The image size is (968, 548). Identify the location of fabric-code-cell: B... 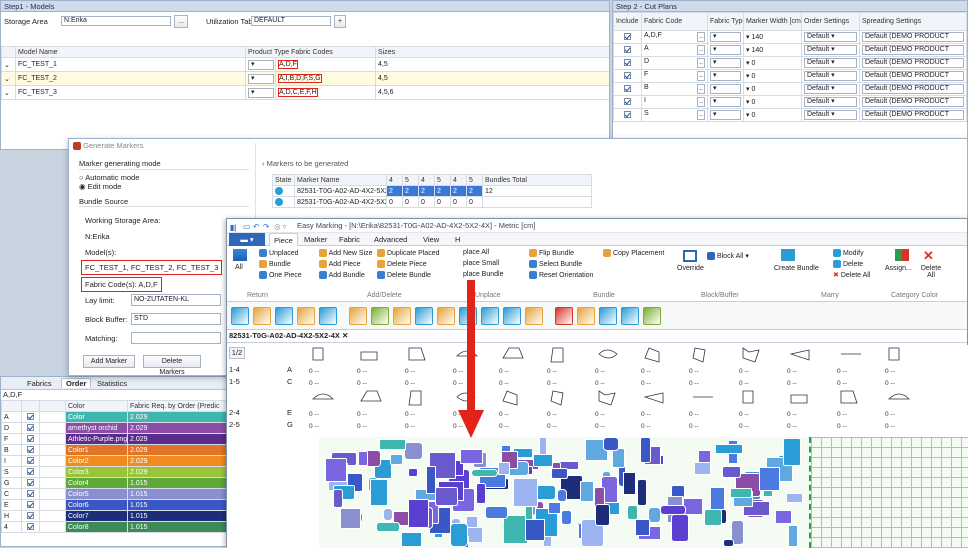
(674, 89).